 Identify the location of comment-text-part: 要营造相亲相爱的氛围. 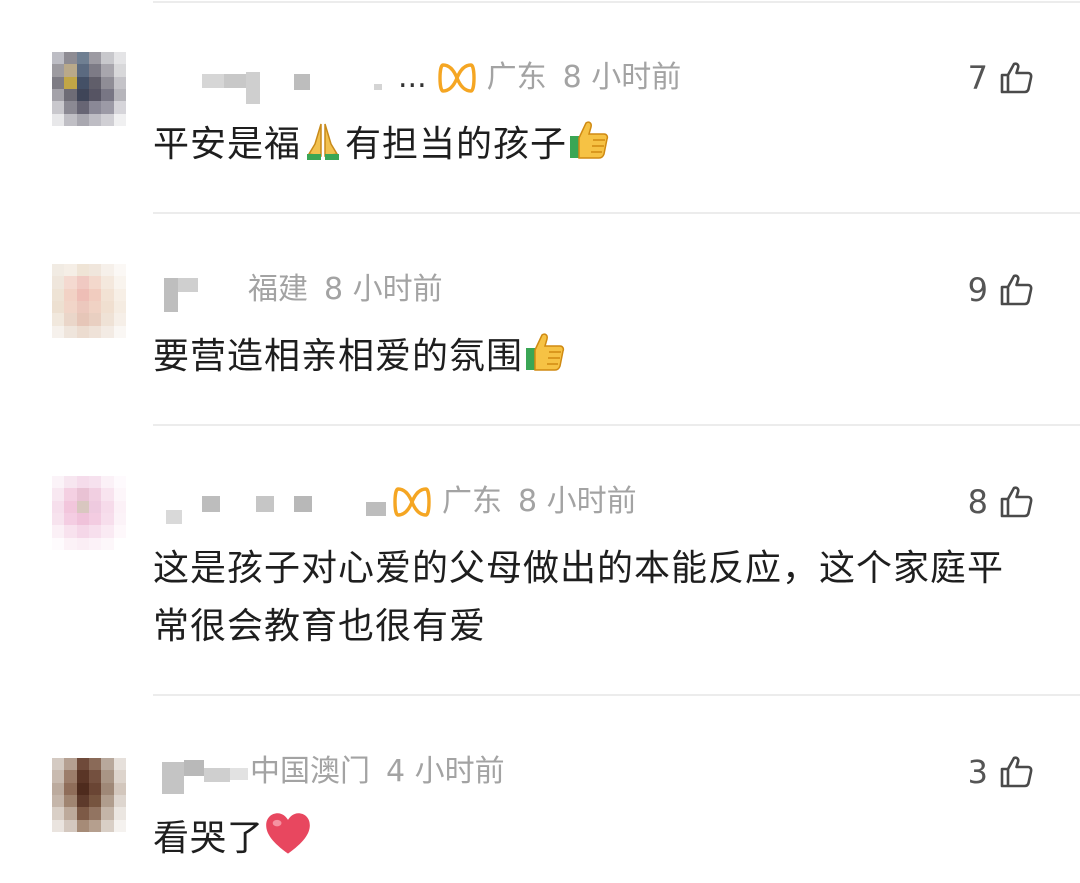
(338, 356).